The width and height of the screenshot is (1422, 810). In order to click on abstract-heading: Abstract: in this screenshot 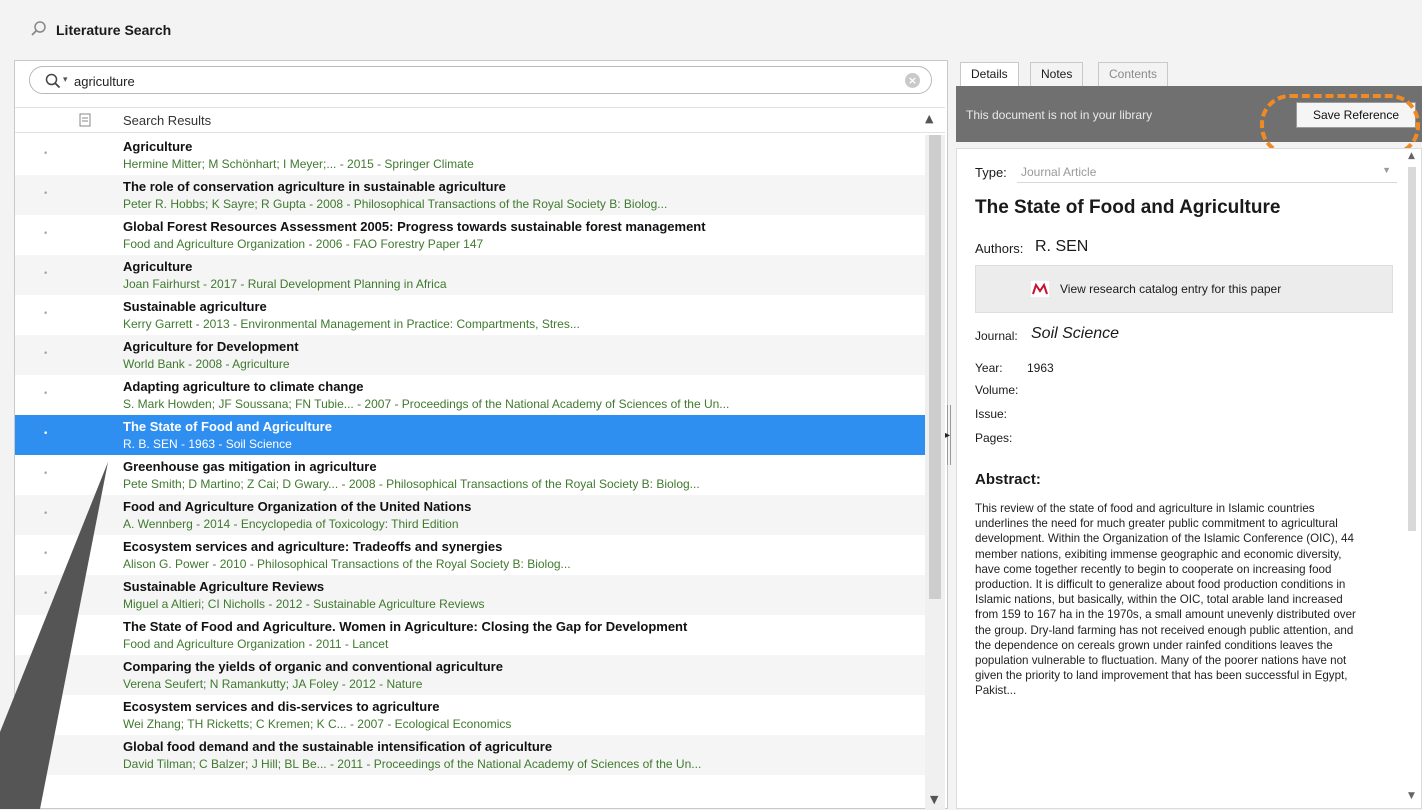, I will do `click(1008, 479)`.